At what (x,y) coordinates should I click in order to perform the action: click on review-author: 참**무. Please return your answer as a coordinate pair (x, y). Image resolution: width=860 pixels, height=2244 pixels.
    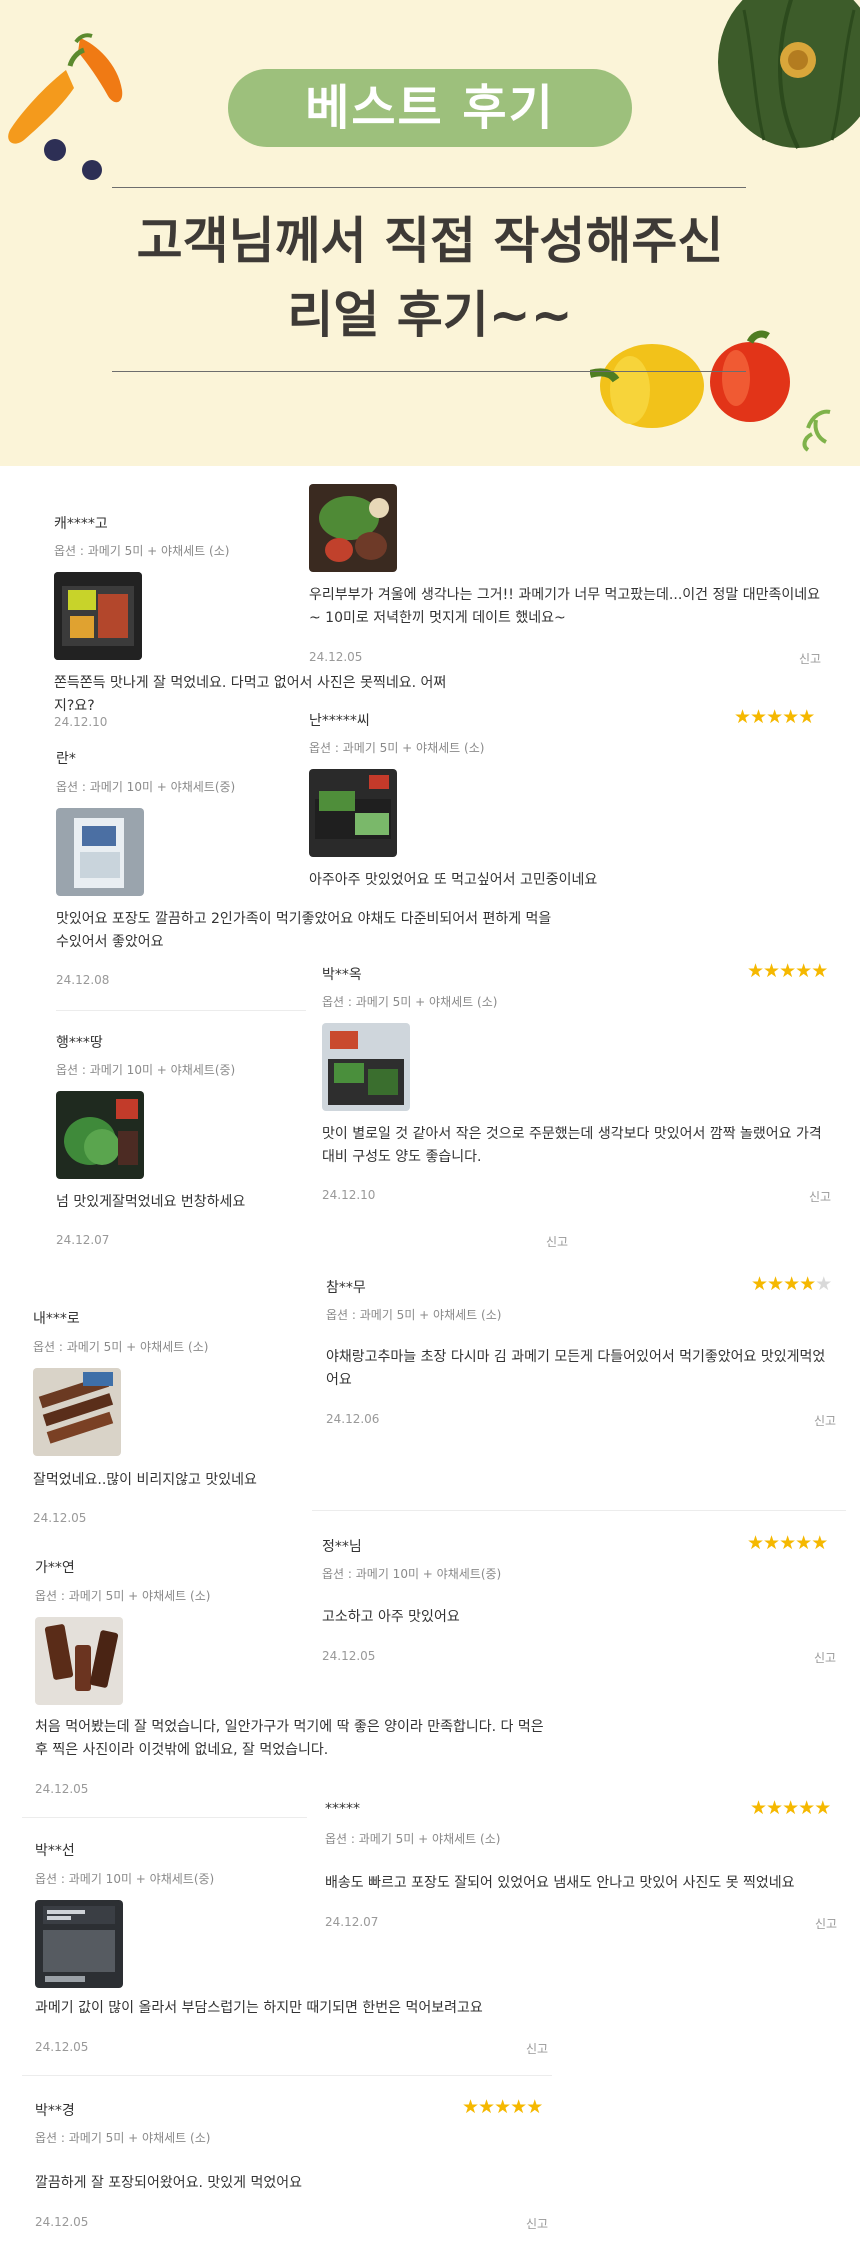
    Looking at the image, I should click on (346, 1288).